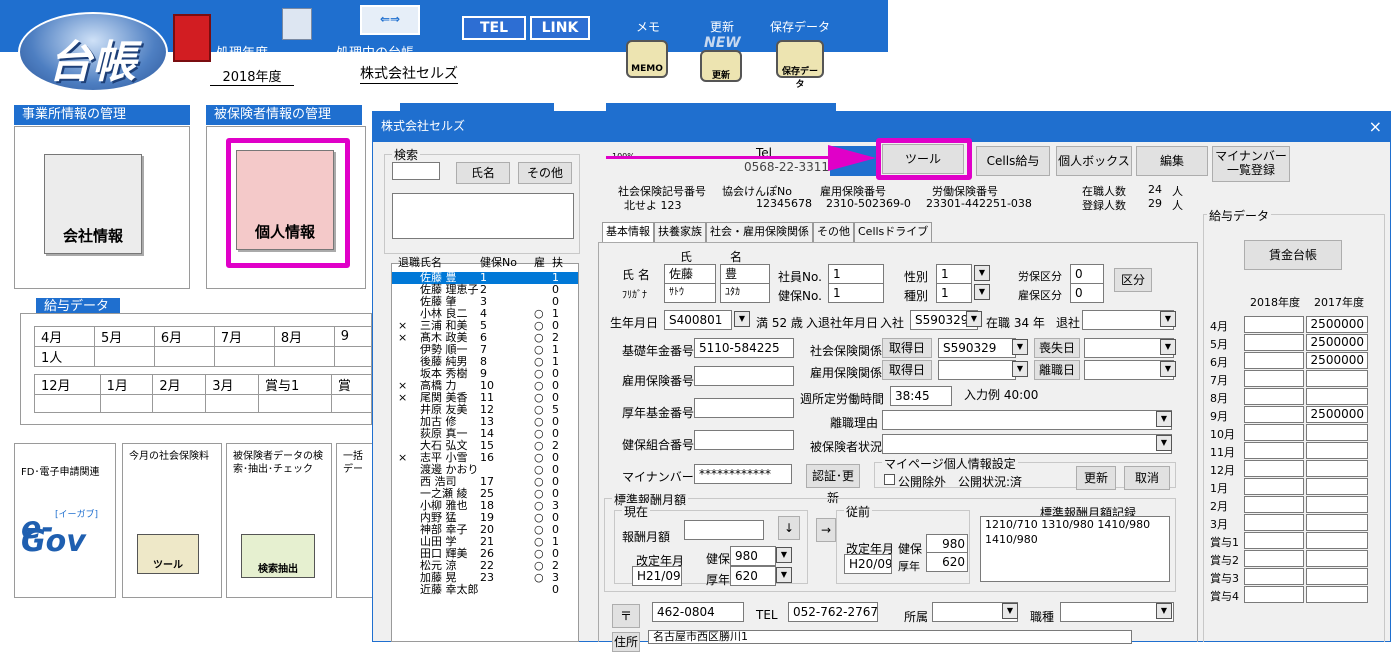 This screenshot has width=1391, height=652. What do you see at coordinates (1172, 161) in the screenshot?
I see `edit-button: 編集` at bounding box center [1172, 161].